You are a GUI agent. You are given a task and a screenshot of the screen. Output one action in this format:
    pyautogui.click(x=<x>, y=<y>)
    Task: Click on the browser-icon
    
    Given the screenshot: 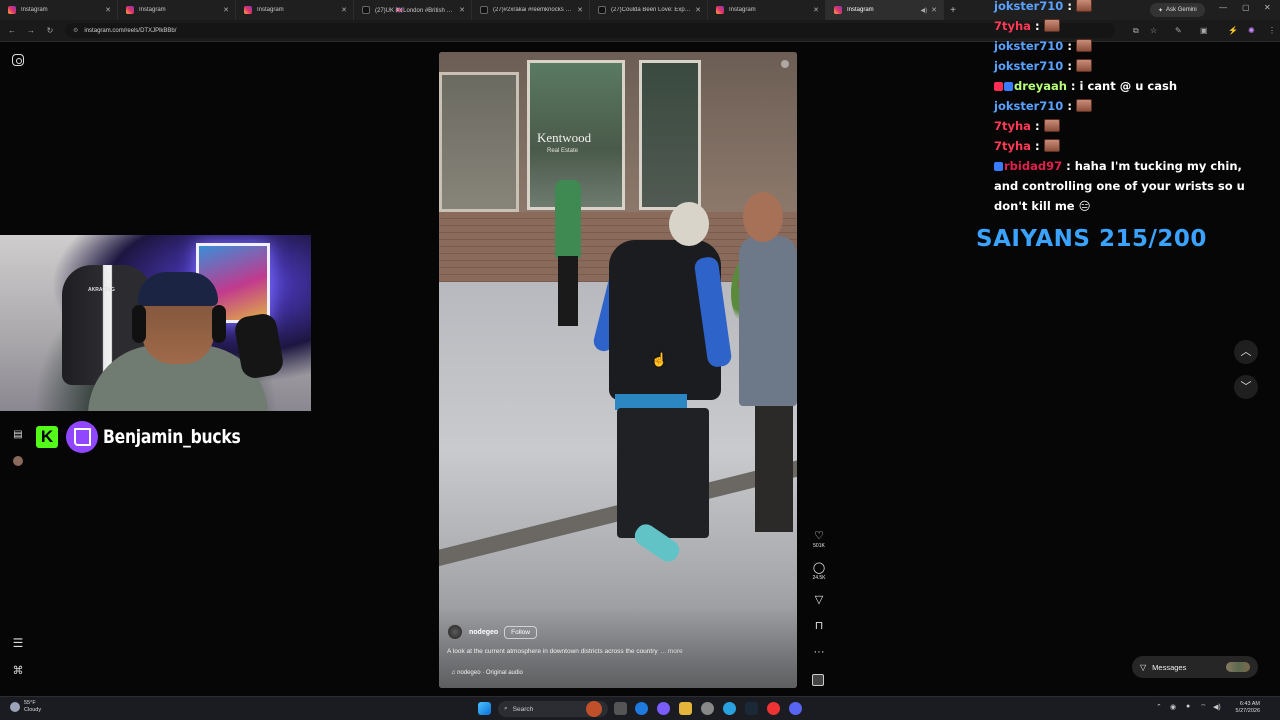 What is the action you would take?
    pyautogui.click(x=773, y=708)
    